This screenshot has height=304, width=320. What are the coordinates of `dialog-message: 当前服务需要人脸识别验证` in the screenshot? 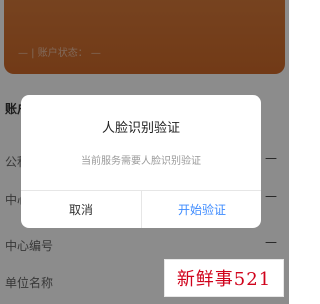 It's located at (141, 161).